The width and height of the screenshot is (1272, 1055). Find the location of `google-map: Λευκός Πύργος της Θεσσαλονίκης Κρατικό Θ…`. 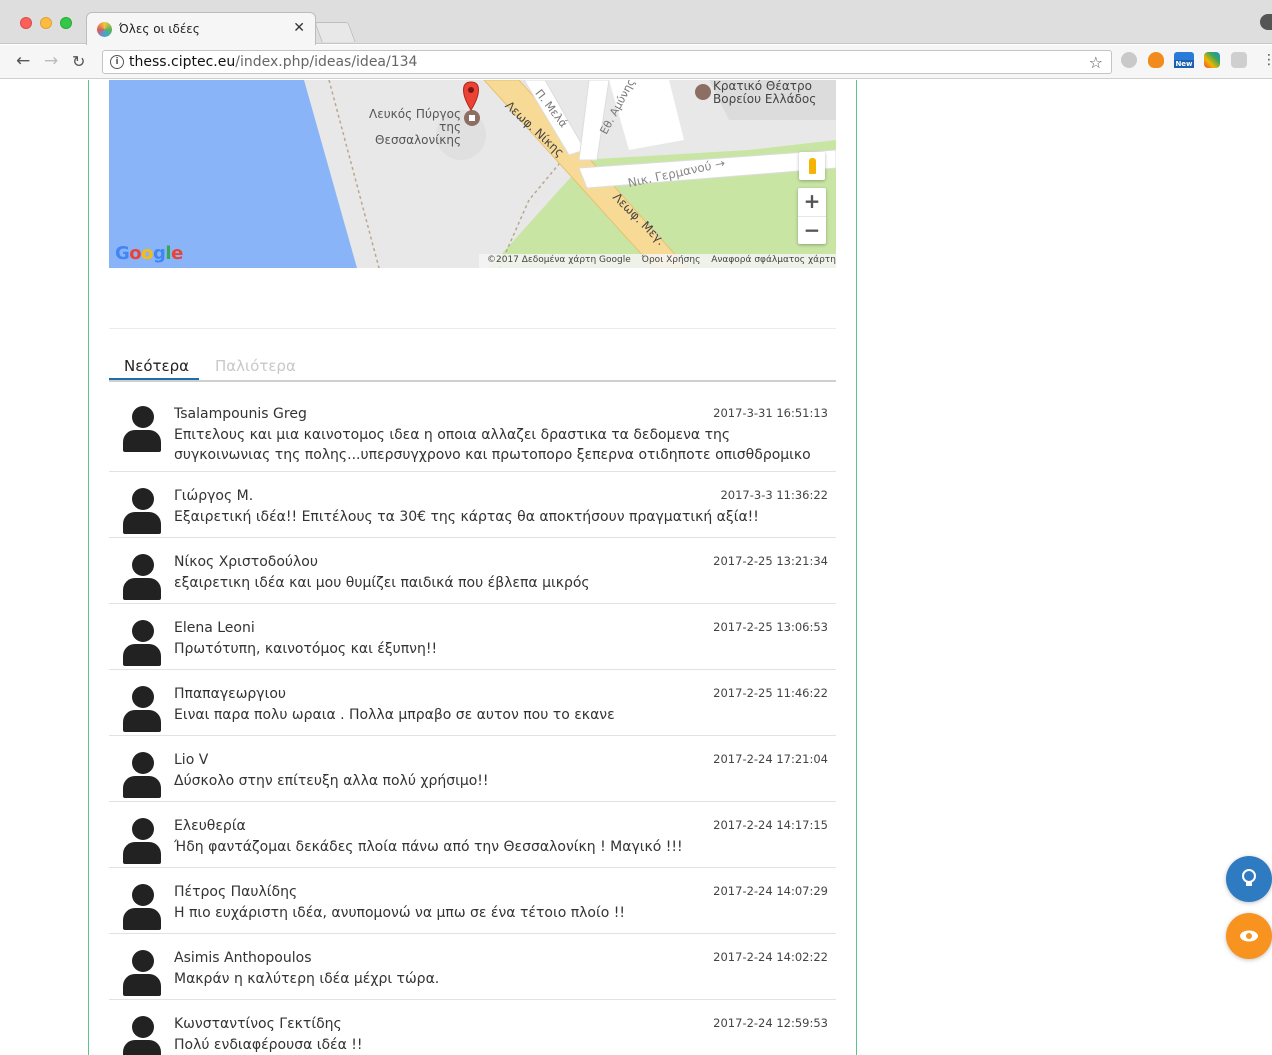

google-map: Λευκός Πύργος της Θεσσαλονίκης Κρατικό Θ… is located at coordinates (472, 174).